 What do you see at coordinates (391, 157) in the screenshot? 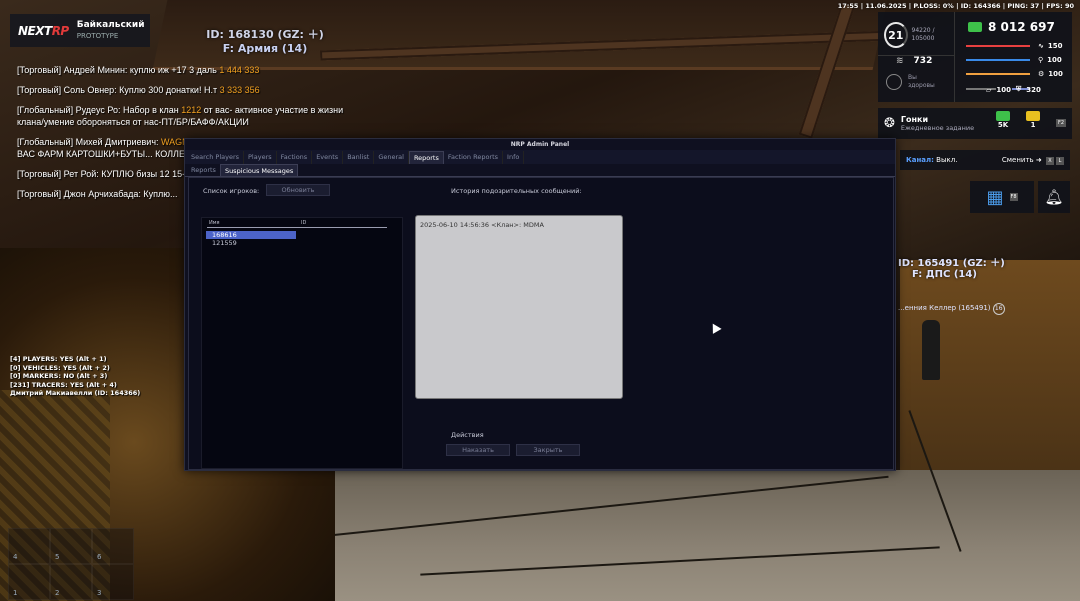
I see `tab-general: General` at bounding box center [391, 157].